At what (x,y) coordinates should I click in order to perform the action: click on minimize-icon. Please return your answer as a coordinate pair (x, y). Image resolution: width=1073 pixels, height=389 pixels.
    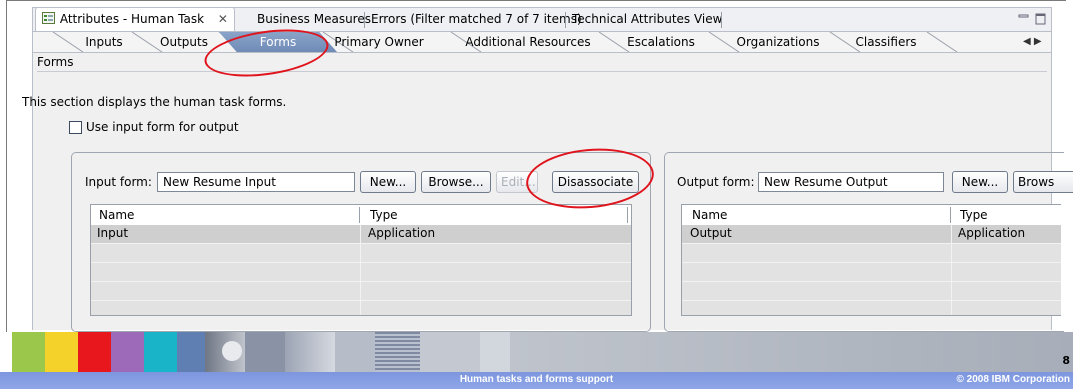
    Looking at the image, I should click on (1024, 18).